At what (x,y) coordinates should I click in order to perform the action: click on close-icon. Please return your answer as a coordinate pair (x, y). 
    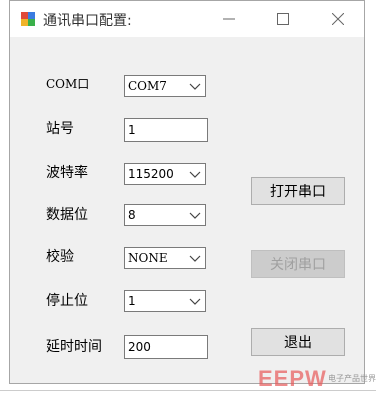
    Looking at the image, I should click on (338, 19).